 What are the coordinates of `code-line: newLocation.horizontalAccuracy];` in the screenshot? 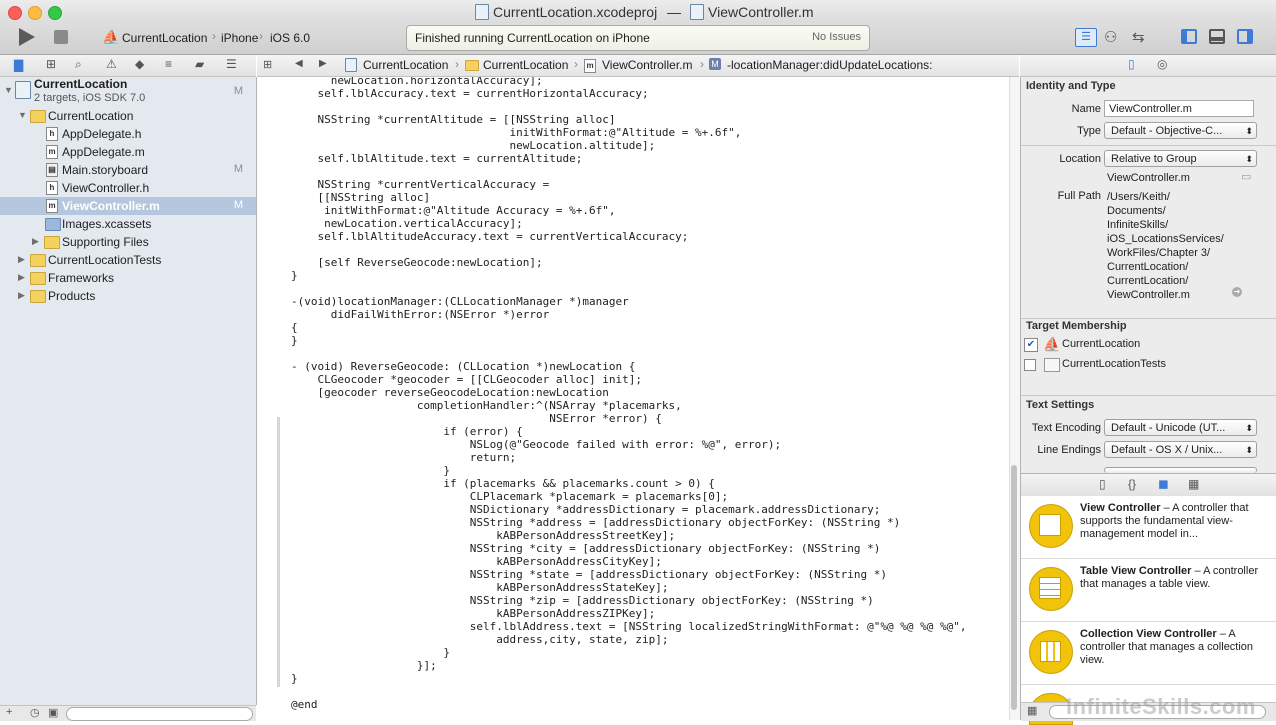 It's located at (629, 82).